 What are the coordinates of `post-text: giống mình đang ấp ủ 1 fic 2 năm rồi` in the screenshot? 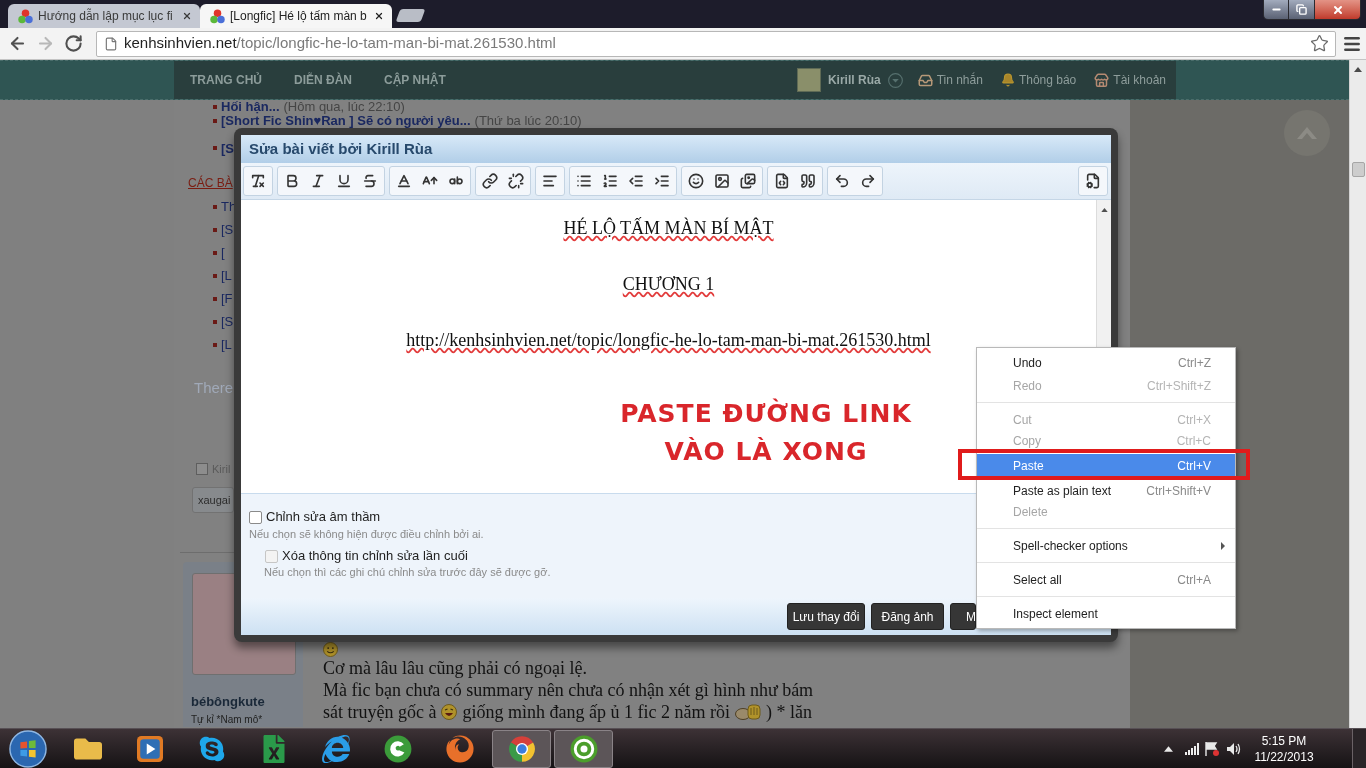 It's located at (596, 712).